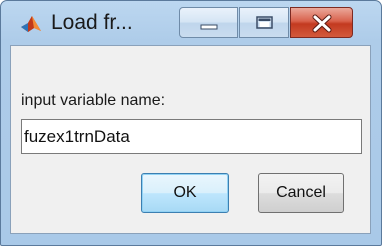 The image size is (382, 246). Describe the element at coordinates (209, 27) in the screenshot. I see `minimize-icon` at that location.